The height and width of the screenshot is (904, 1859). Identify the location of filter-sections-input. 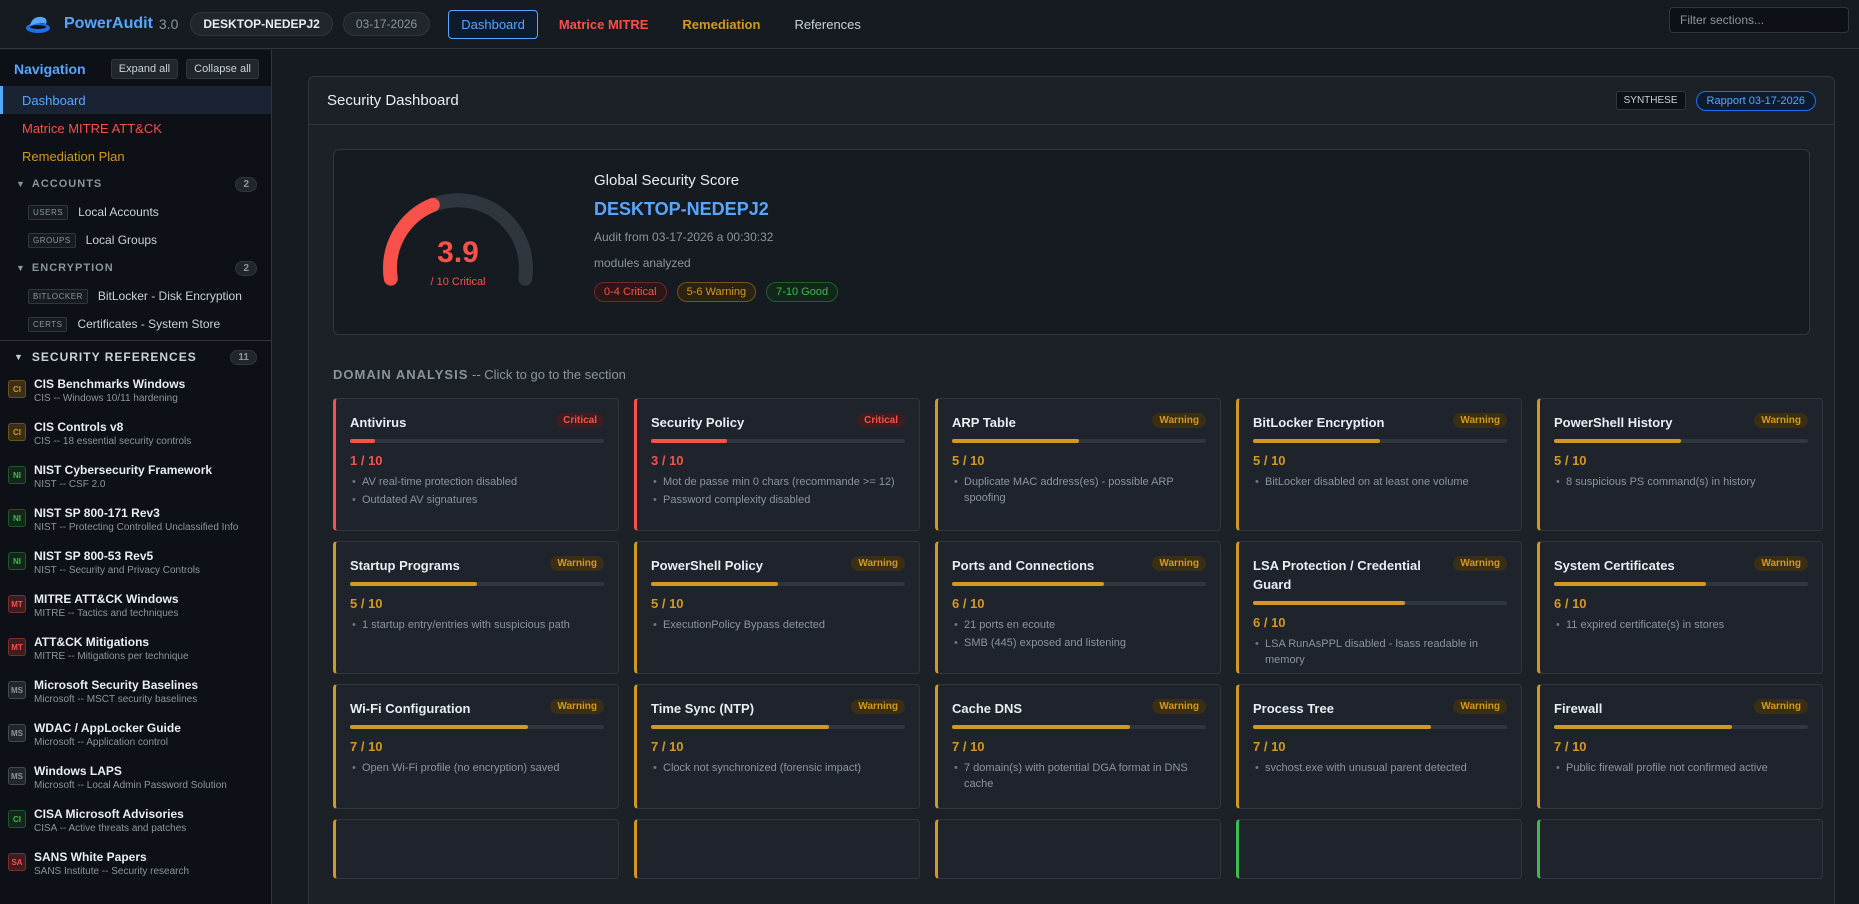
(1759, 20).